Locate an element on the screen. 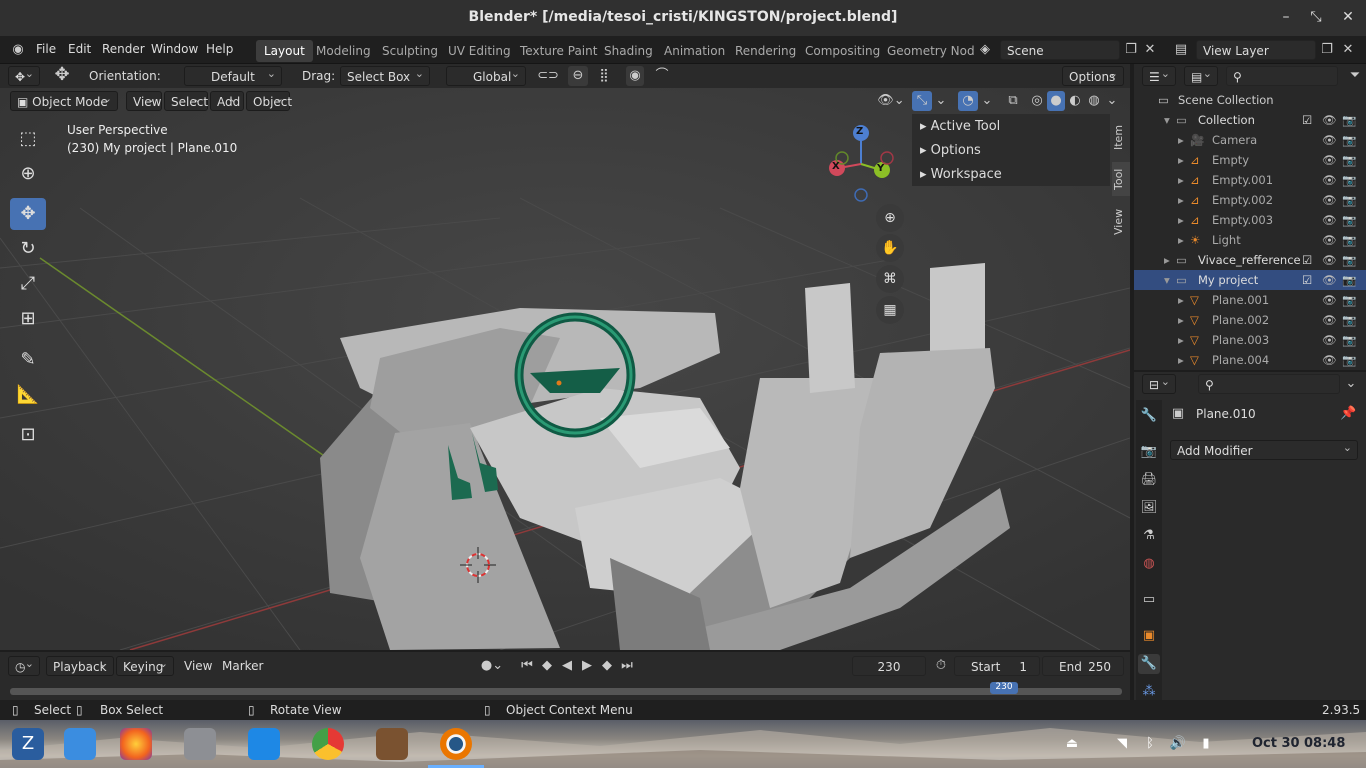 Image resolution: width=1366 pixels, height=768 pixels. overlay-toggle-icon: ◔ is located at coordinates (968, 101).